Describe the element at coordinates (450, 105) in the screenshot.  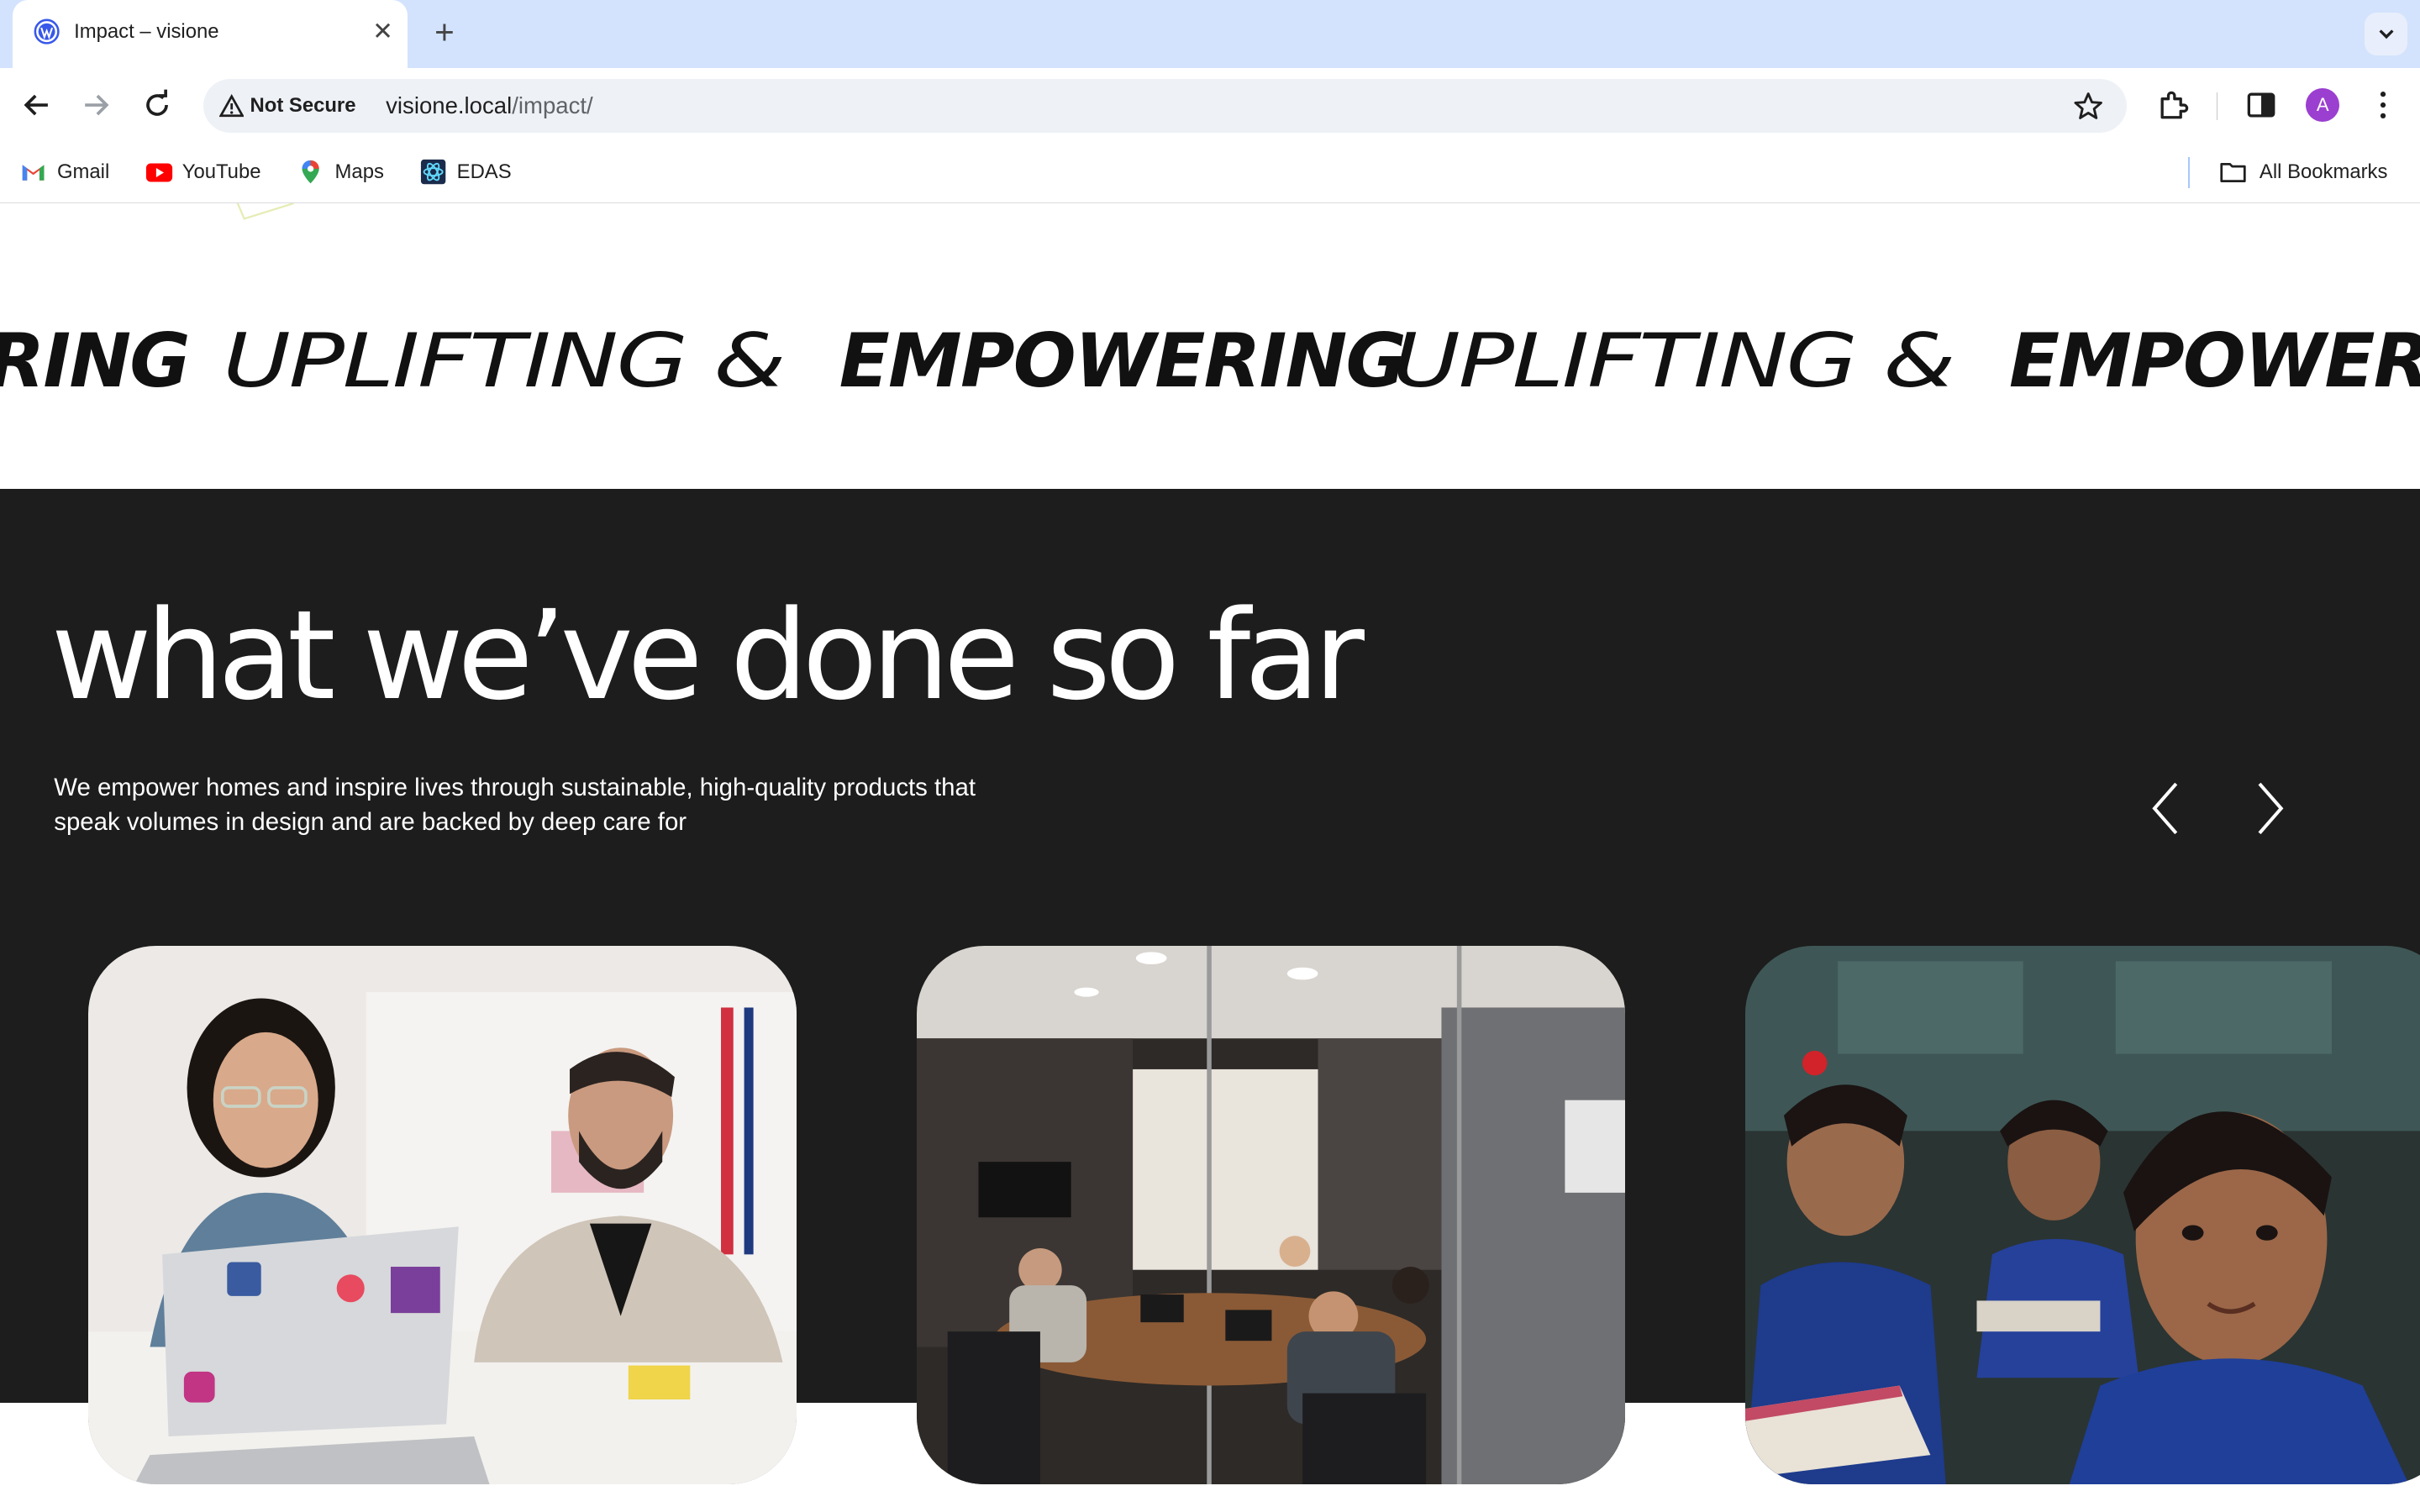
I see `url-host: visione.local` at that location.